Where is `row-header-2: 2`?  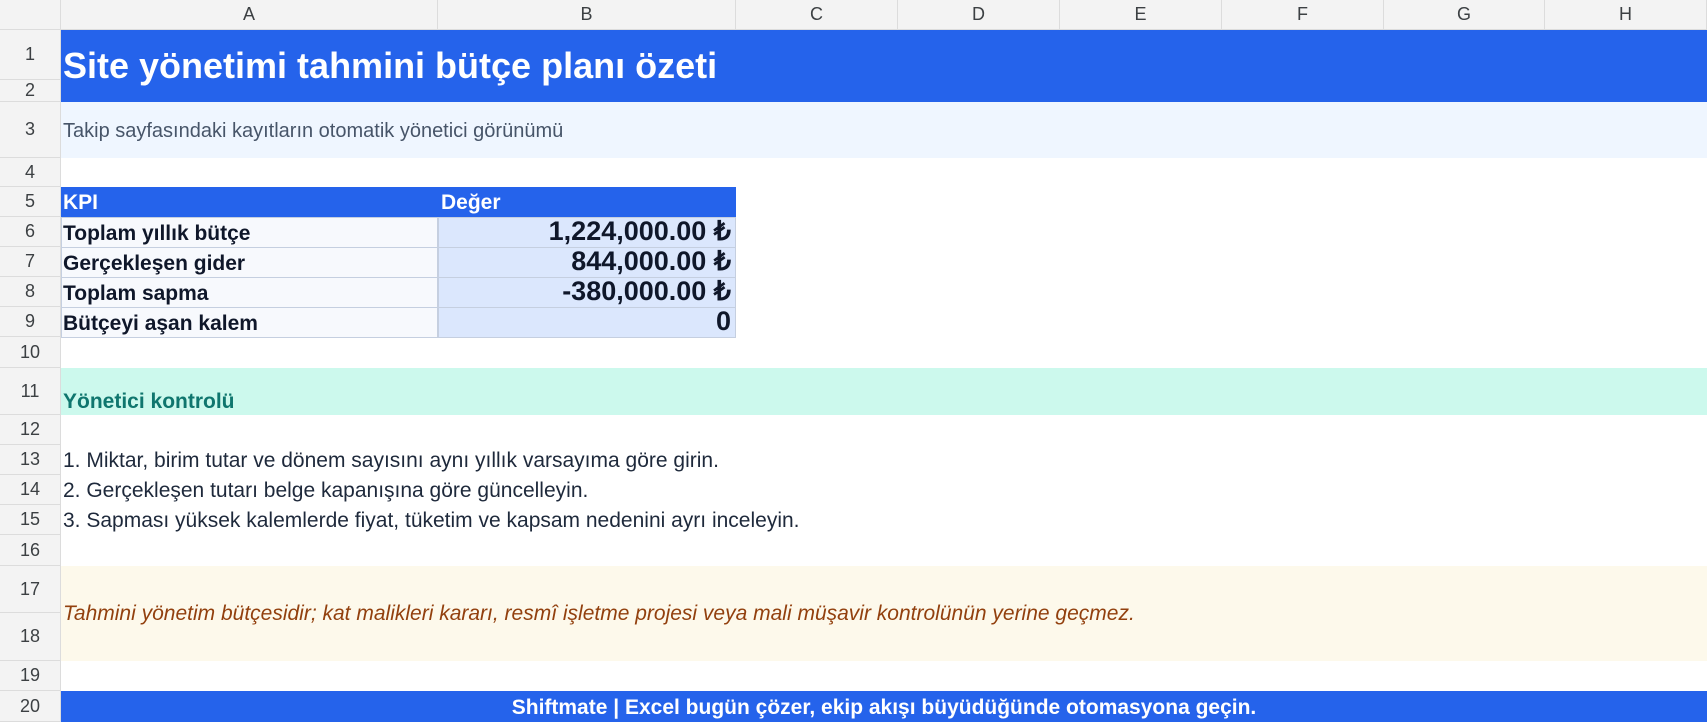 row-header-2: 2 is located at coordinates (30, 91).